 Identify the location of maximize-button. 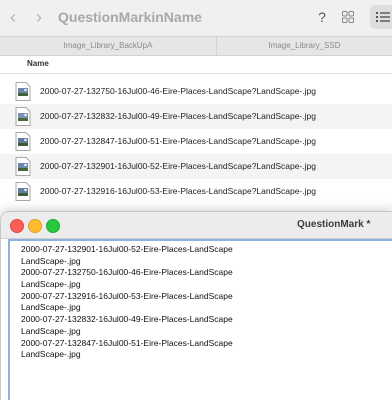
(53, 226).